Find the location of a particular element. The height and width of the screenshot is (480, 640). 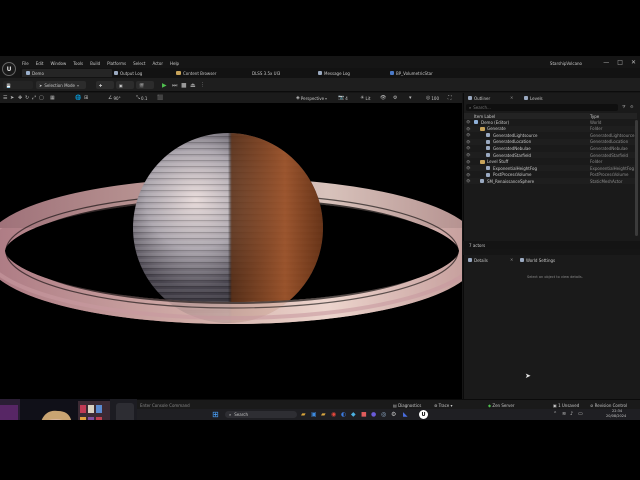

maximize-button: □ is located at coordinates (620, 62).